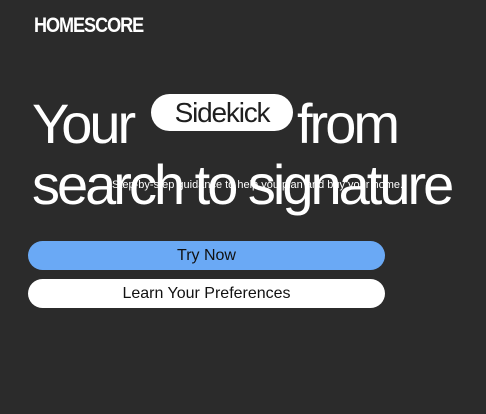 This screenshot has width=486, height=414. What do you see at coordinates (89, 25) in the screenshot?
I see `homescore-logo: HOMESCORE` at bounding box center [89, 25].